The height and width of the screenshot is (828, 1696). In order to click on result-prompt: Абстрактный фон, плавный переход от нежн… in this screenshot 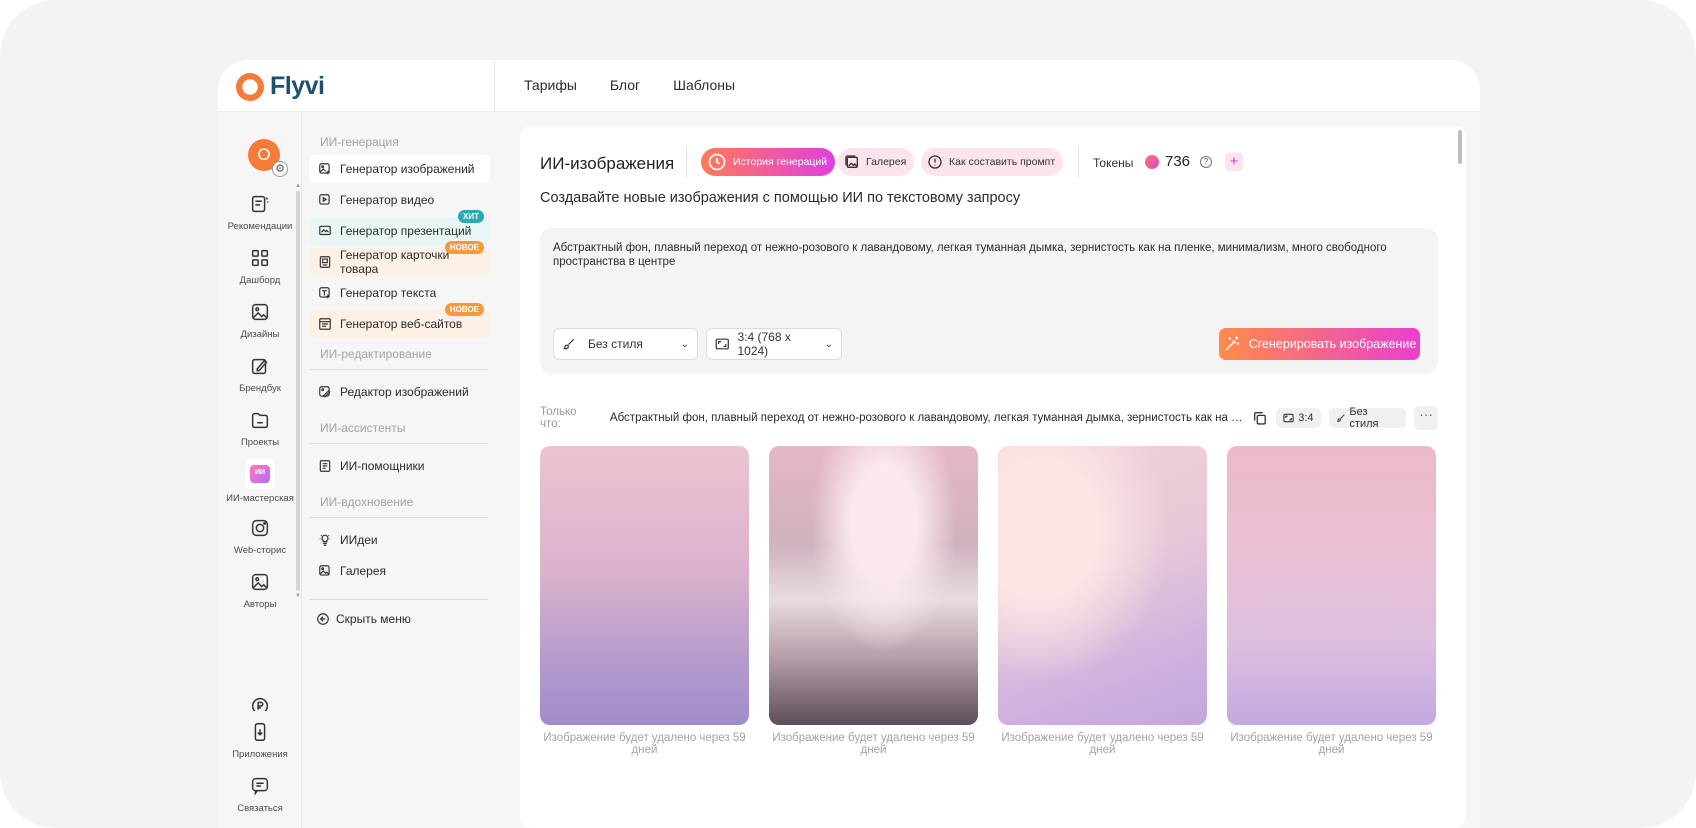, I will do `click(926, 418)`.